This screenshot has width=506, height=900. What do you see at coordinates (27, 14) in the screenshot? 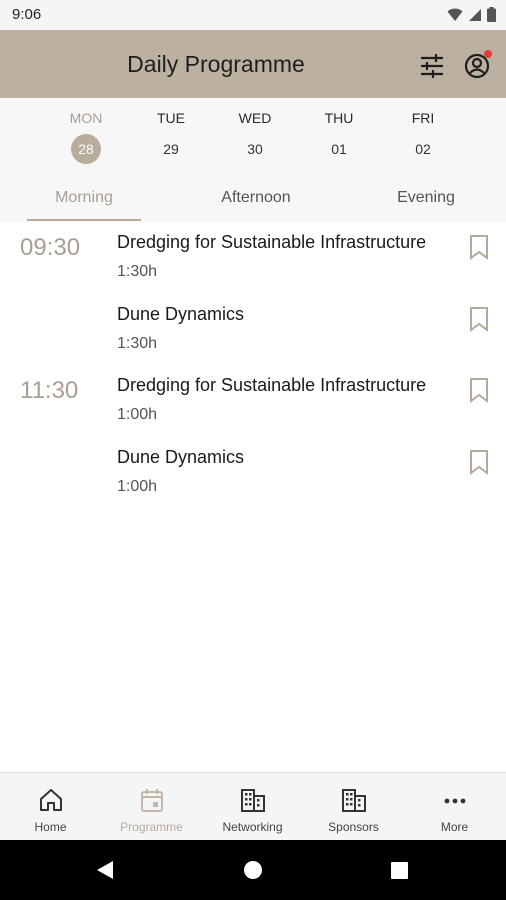
I see `status-time: 9:06` at bounding box center [27, 14].